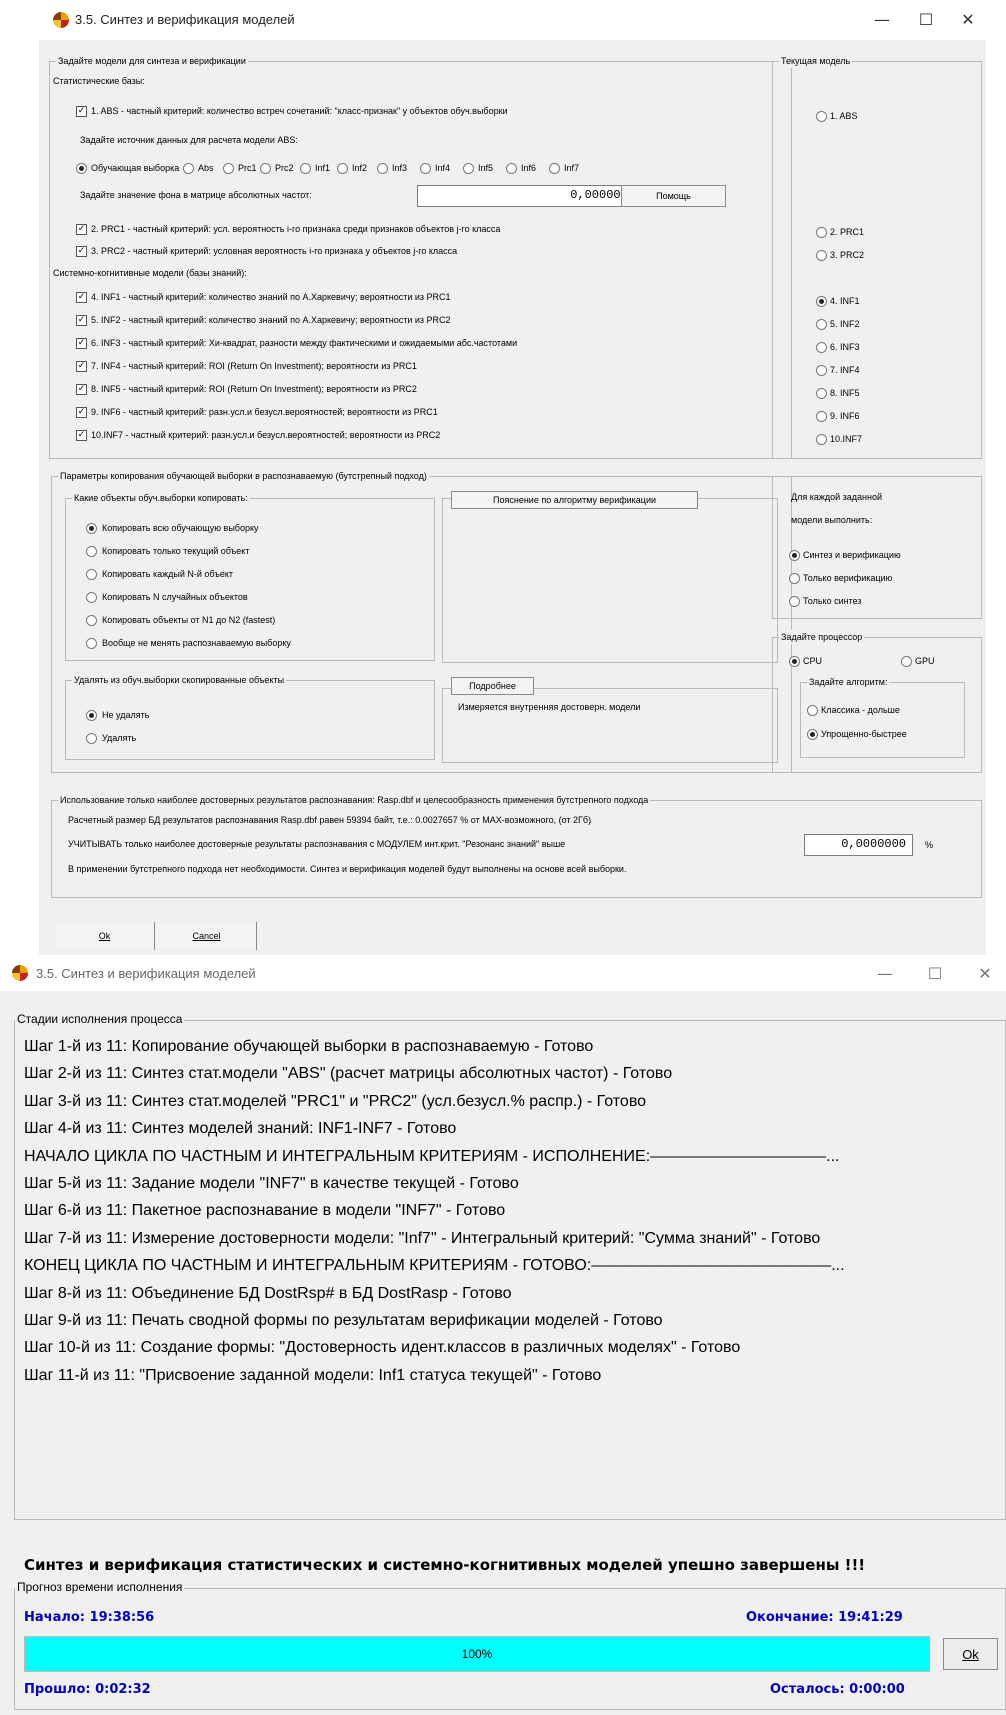  Describe the element at coordinates (925, 661) in the screenshot. I see `gpu-label: GPU` at that location.